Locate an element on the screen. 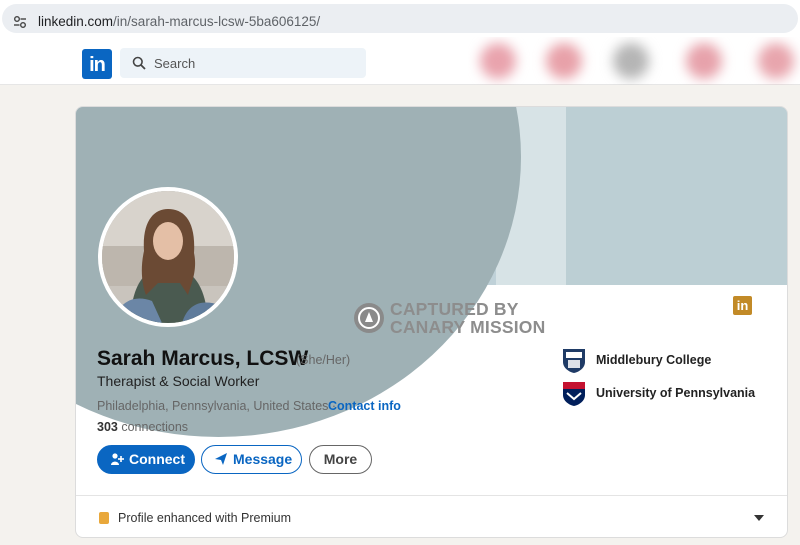 The image size is (800, 545). message-label: Message is located at coordinates (263, 459).